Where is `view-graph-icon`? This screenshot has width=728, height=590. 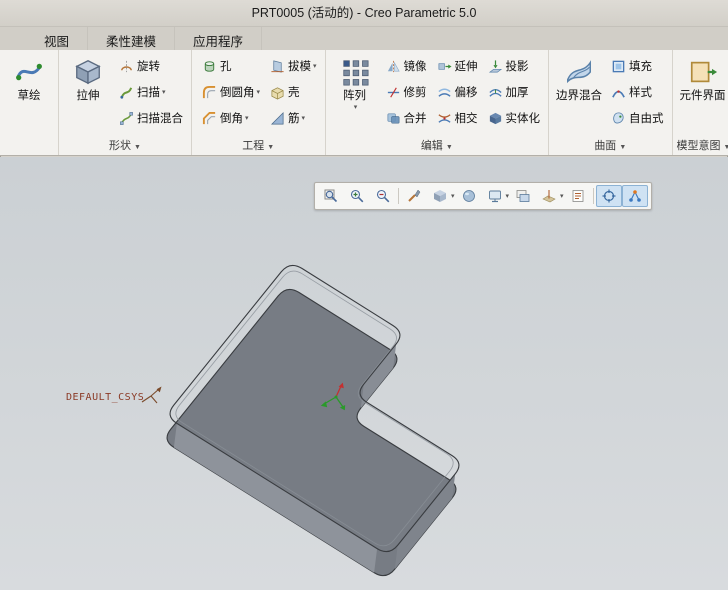
view-graph-icon is located at coordinates (635, 196).